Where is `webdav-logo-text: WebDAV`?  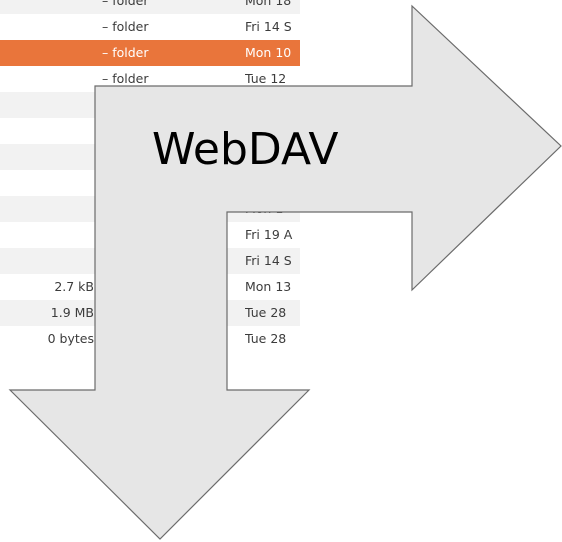 webdav-logo-text: WebDAV is located at coordinates (245, 149).